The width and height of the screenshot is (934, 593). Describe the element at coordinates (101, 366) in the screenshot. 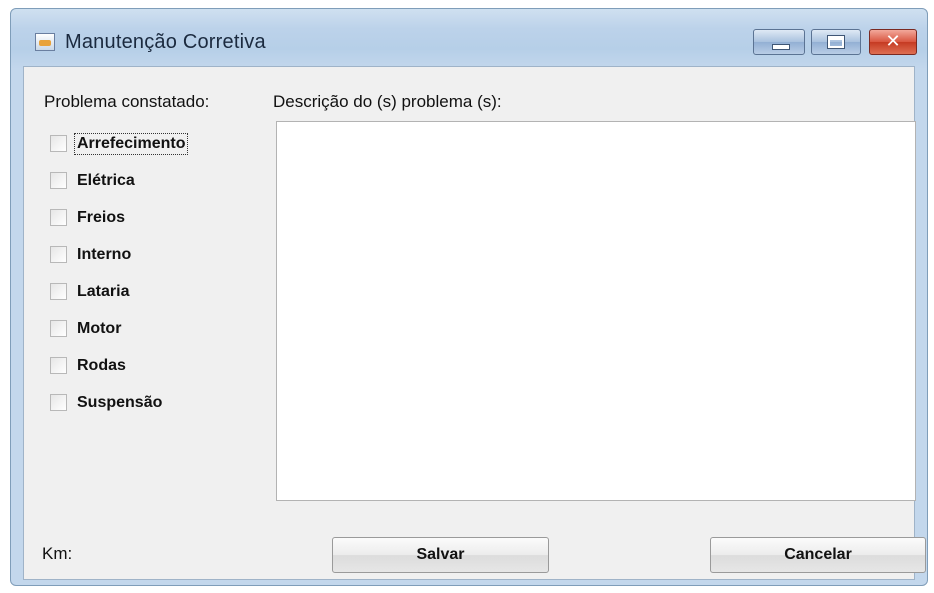

I see `checkbox-label: Rodas` at that location.